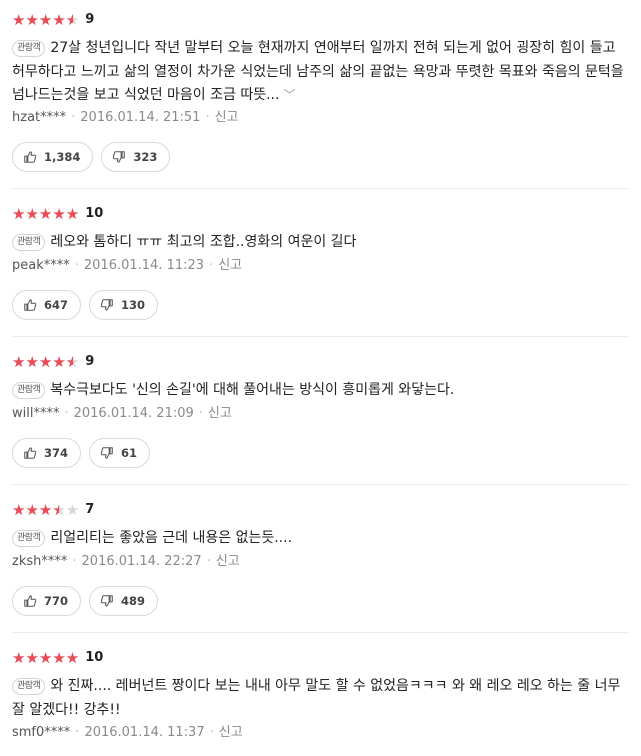 This screenshot has height=756, width=641. I want to click on like-count: 1,384, so click(62, 157).